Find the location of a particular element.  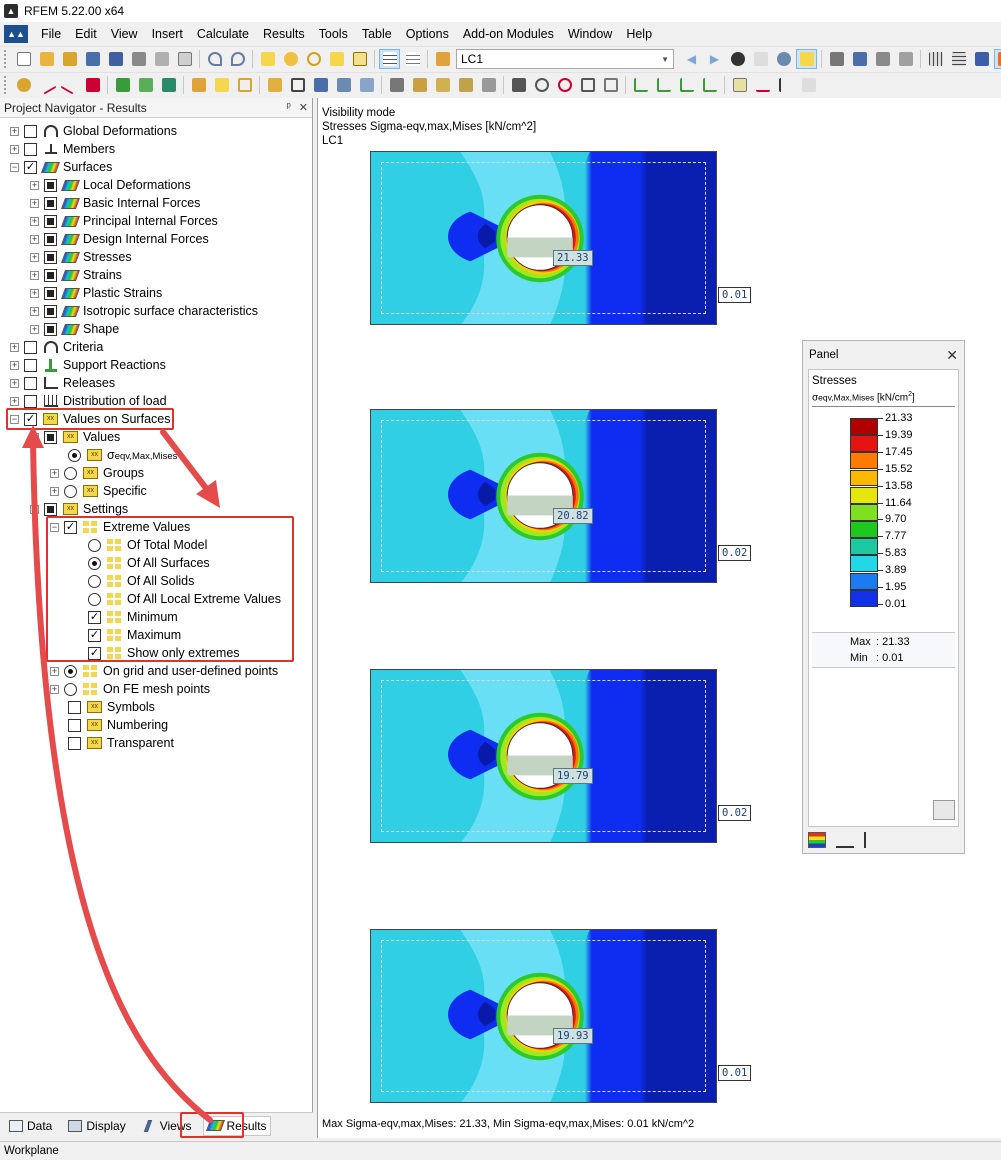

pin-icon: ᵖ is located at coordinates (289, 107).